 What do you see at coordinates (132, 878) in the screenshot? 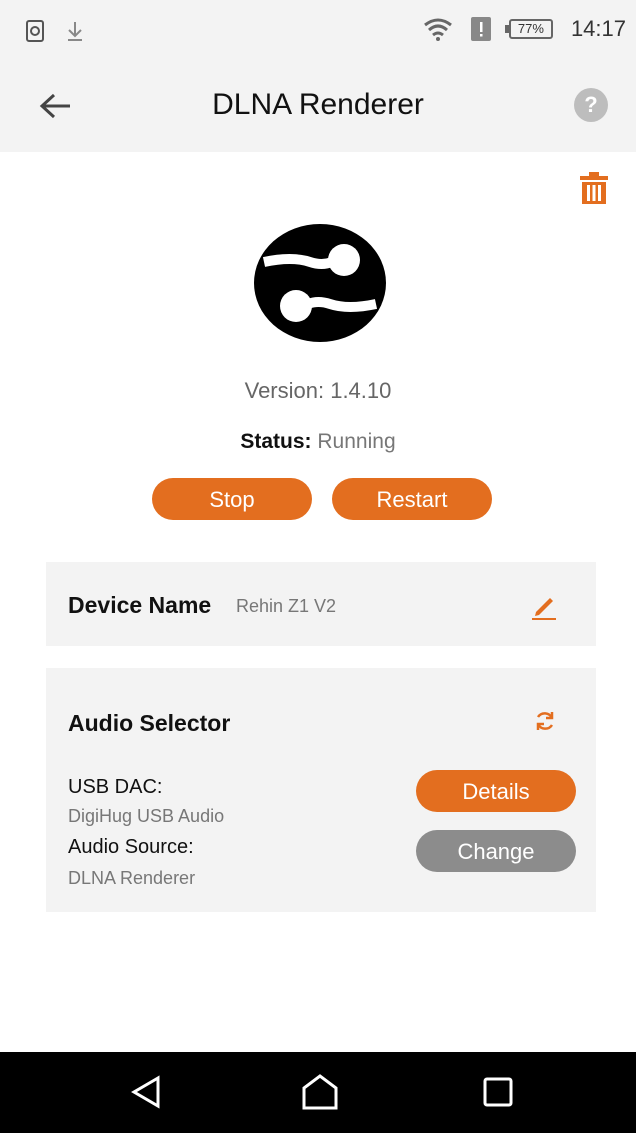
I see `audio-source-value: DLNA Renderer` at bounding box center [132, 878].